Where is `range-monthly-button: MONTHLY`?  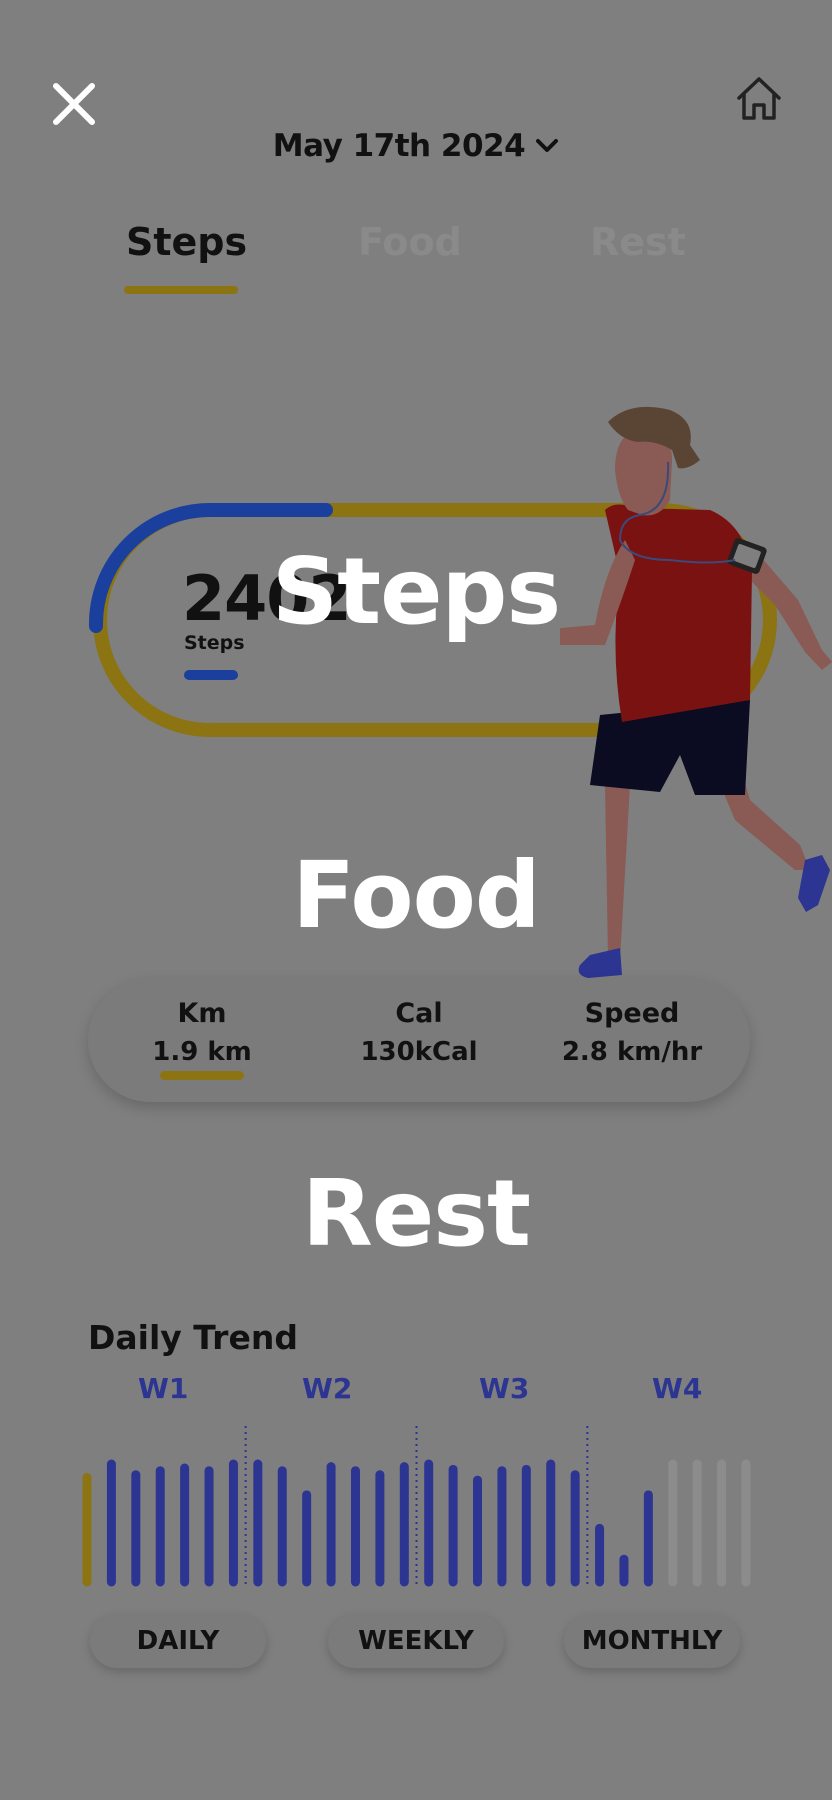 range-monthly-button: MONTHLY is located at coordinates (652, 1641).